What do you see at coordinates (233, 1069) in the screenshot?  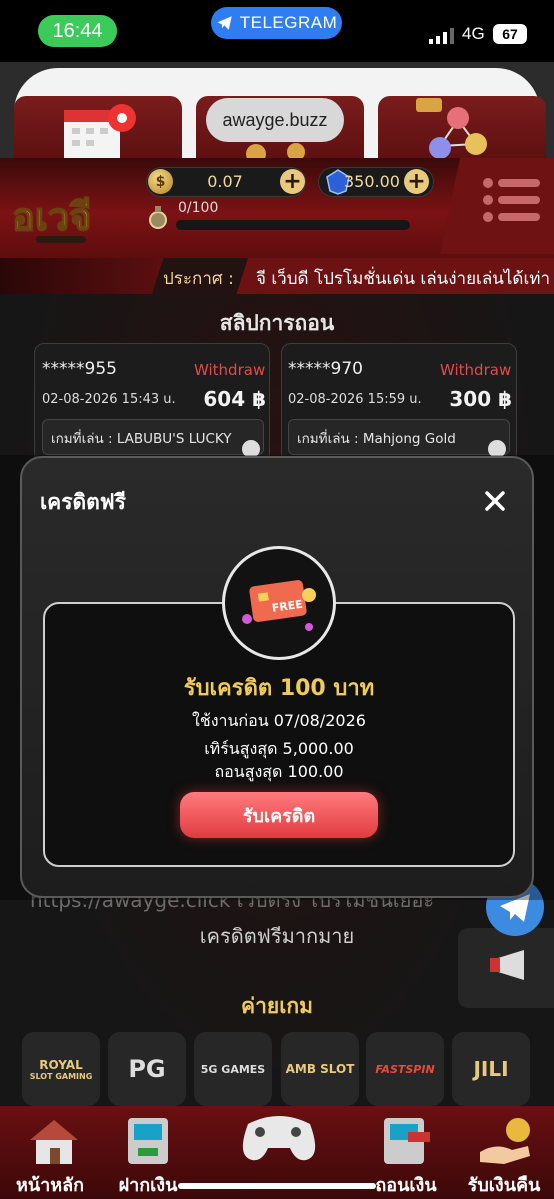 I see `provider-5g: 5G GAMES` at bounding box center [233, 1069].